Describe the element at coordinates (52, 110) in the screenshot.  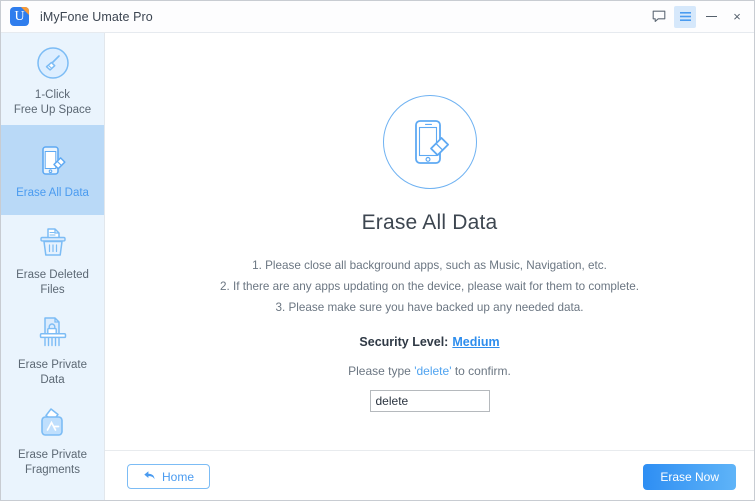
I see `sidebar-label-line2: Free Up Space` at that location.